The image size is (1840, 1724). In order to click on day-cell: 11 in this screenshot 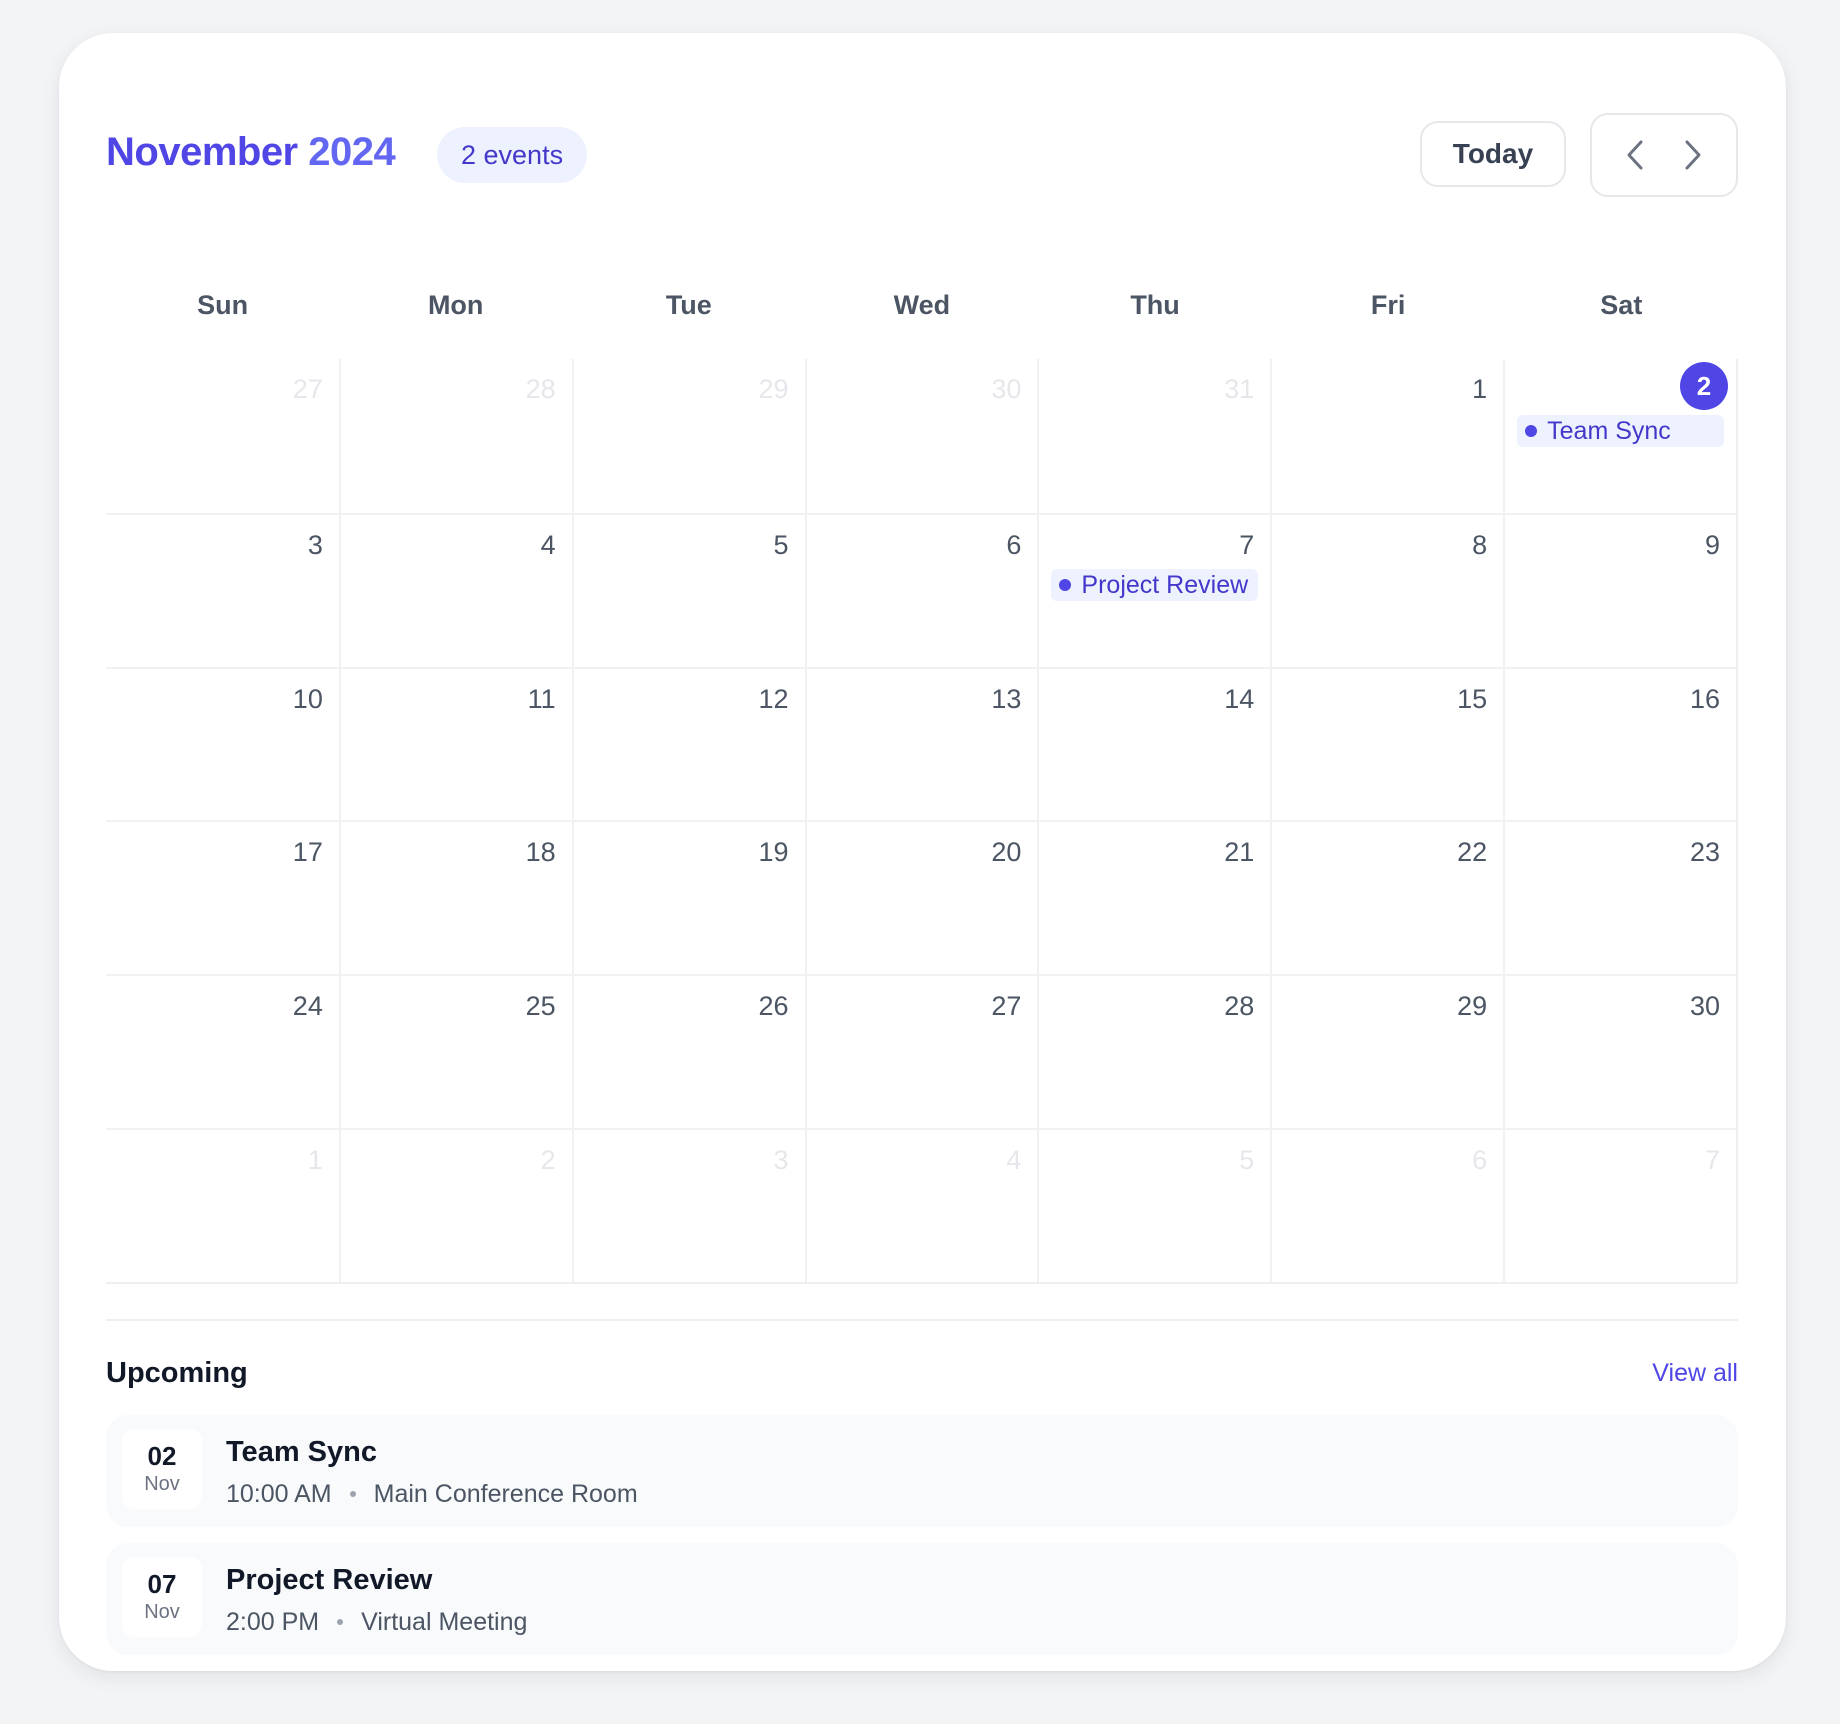, I will do `click(455, 743)`.